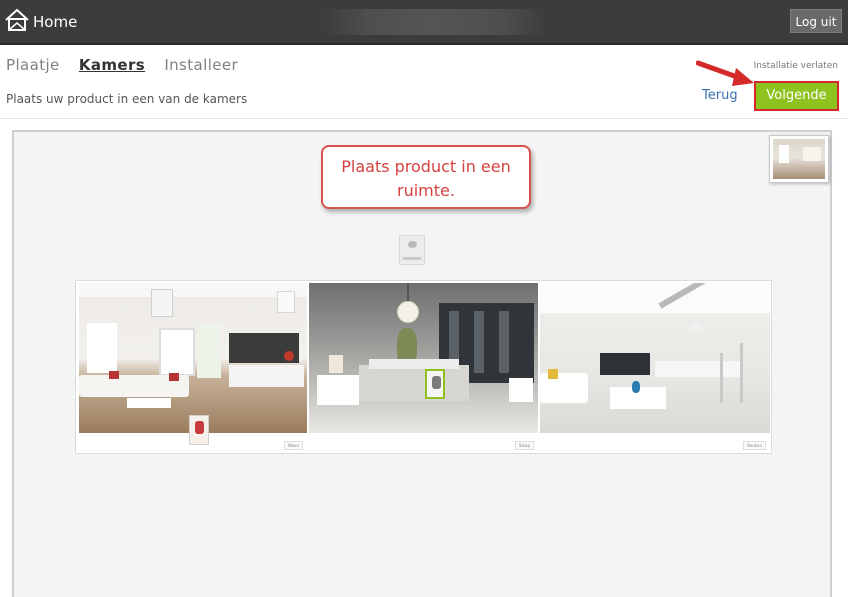 Image resolution: width=848 pixels, height=597 pixels. I want to click on product-label, so click(412, 258).